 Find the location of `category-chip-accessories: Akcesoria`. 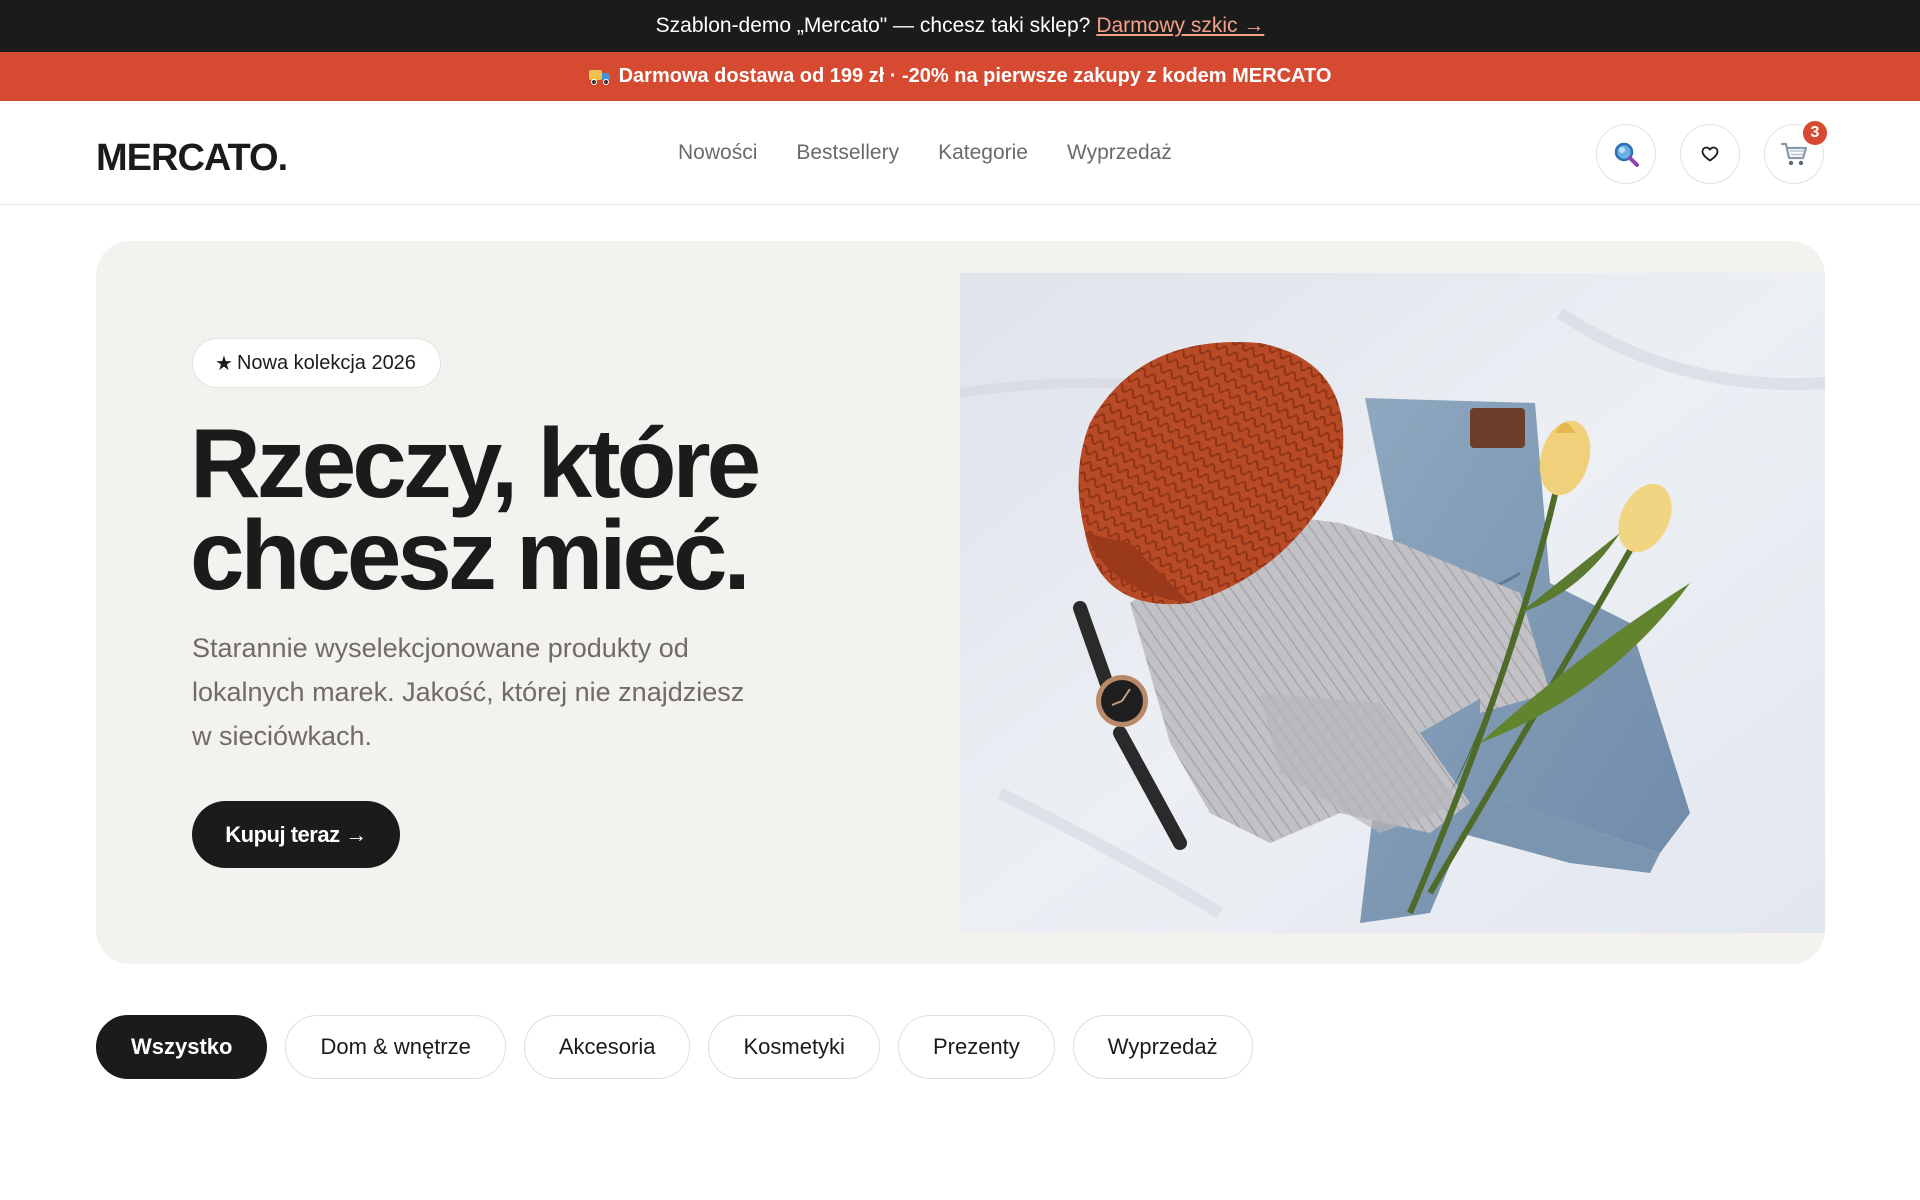

category-chip-accessories: Akcesoria is located at coordinates (607, 1047).